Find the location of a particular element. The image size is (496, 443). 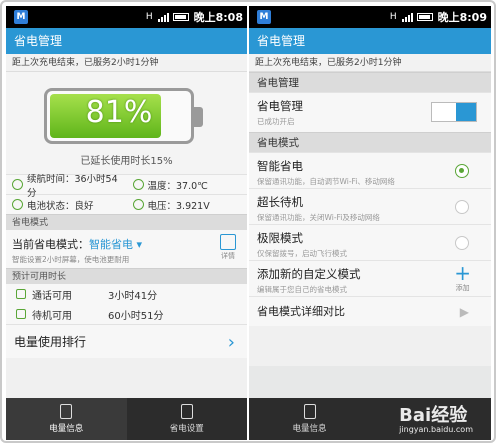

voltage-icon is located at coordinates (138, 204).